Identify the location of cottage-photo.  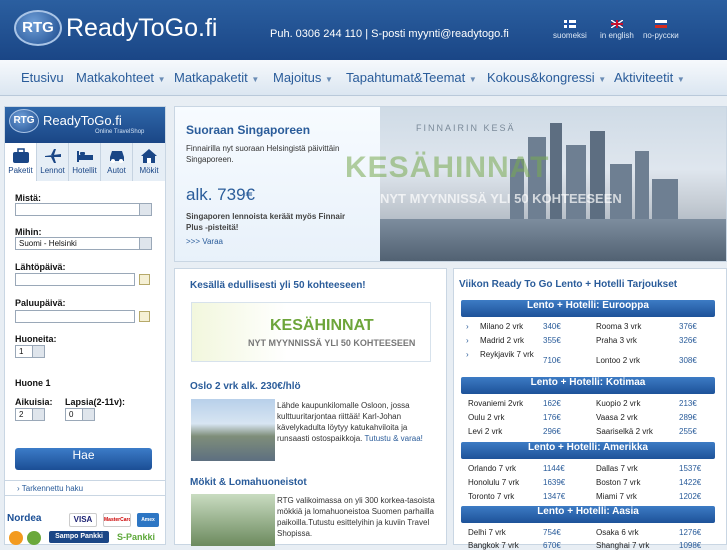
(233, 520).